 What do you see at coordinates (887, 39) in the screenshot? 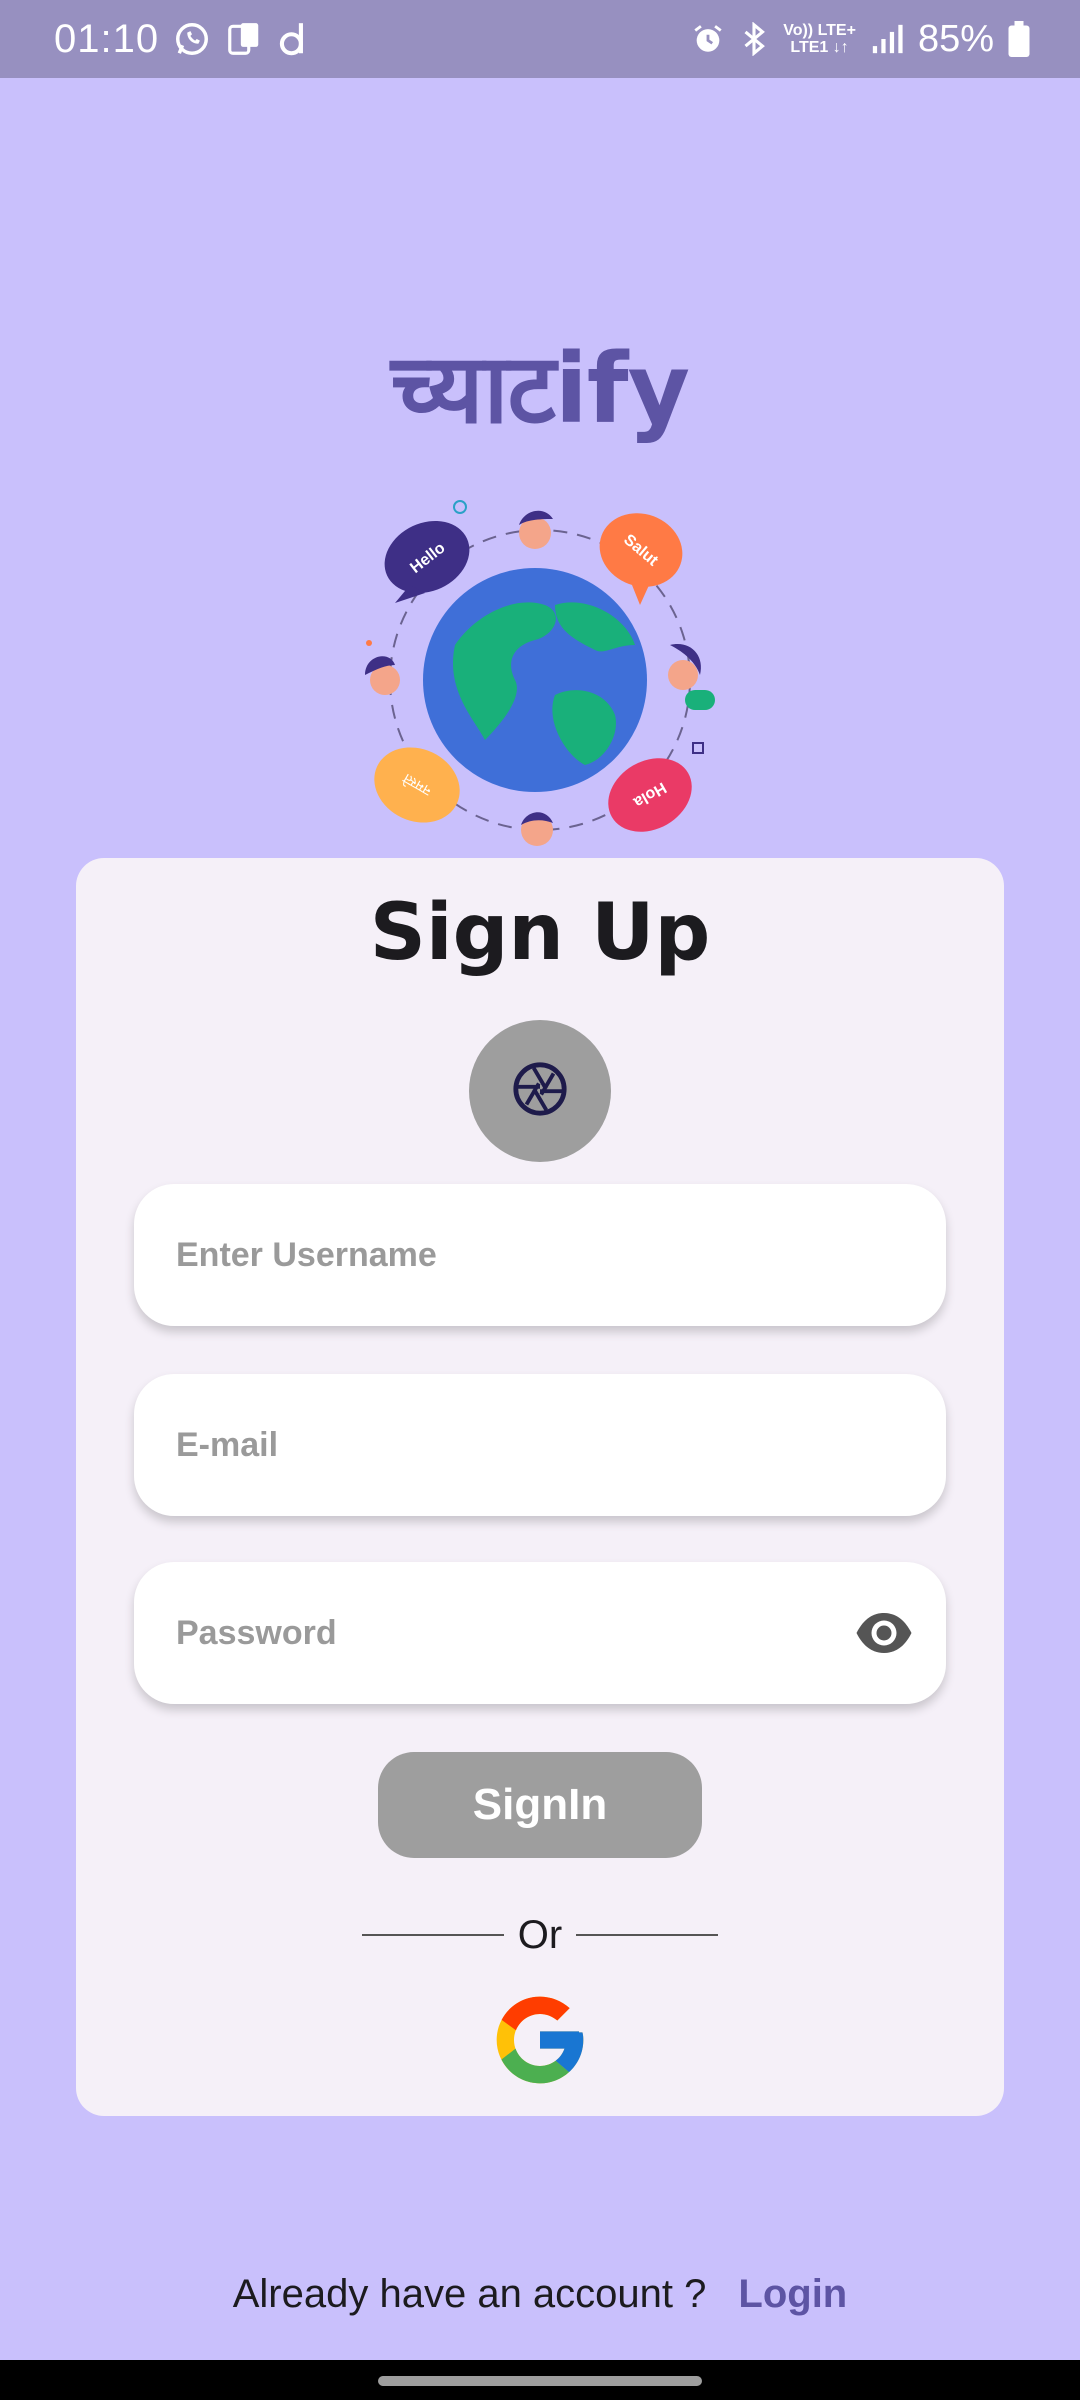
I see `signal-icon` at bounding box center [887, 39].